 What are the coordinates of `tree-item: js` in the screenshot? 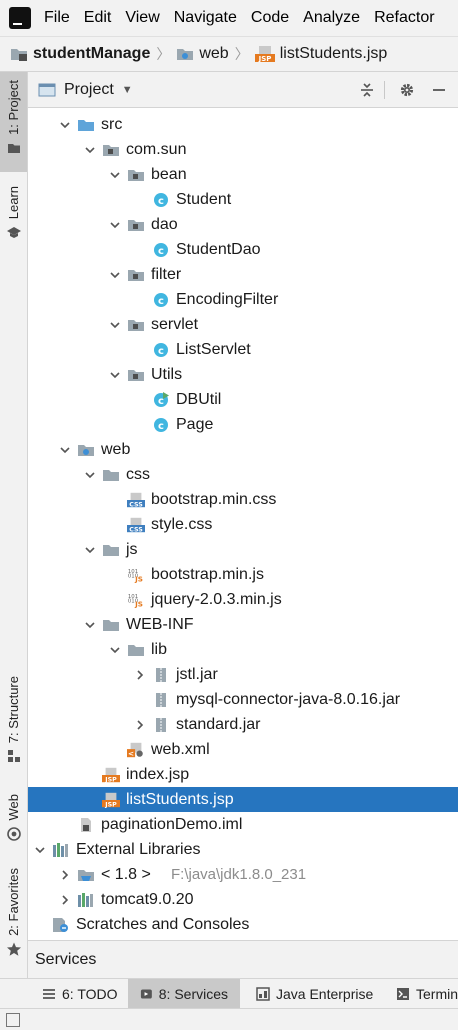 It's located at (243, 549).